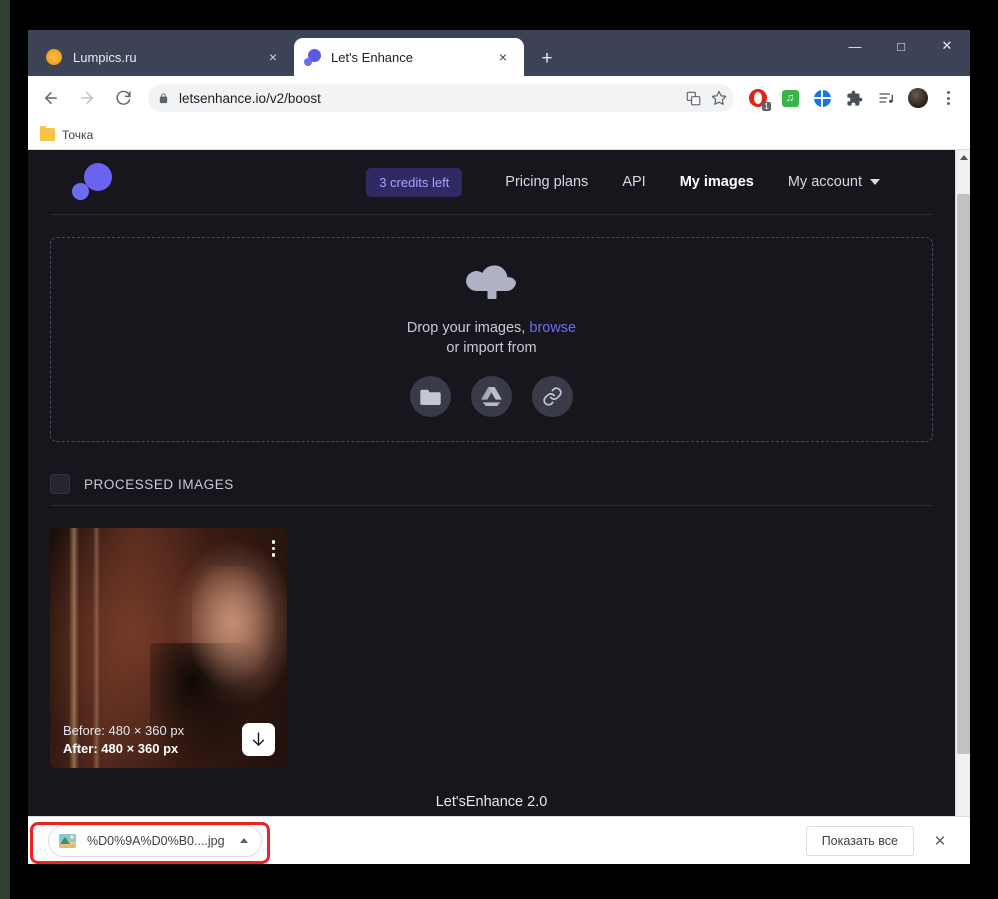 This screenshot has width=998, height=899. I want to click on show-all-downloads-button: Показать все, so click(859, 840).